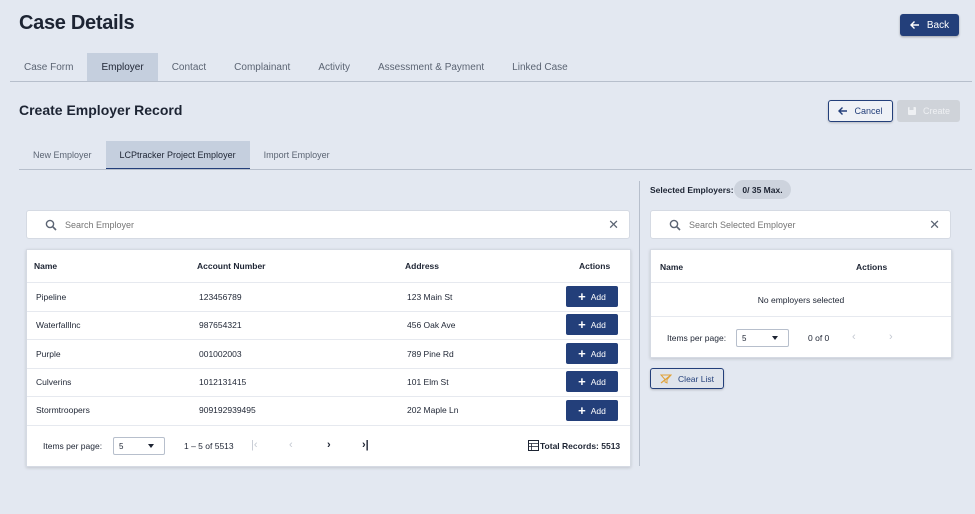 The height and width of the screenshot is (514, 975). I want to click on total-records: Total Records: 5513, so click(580, 446).